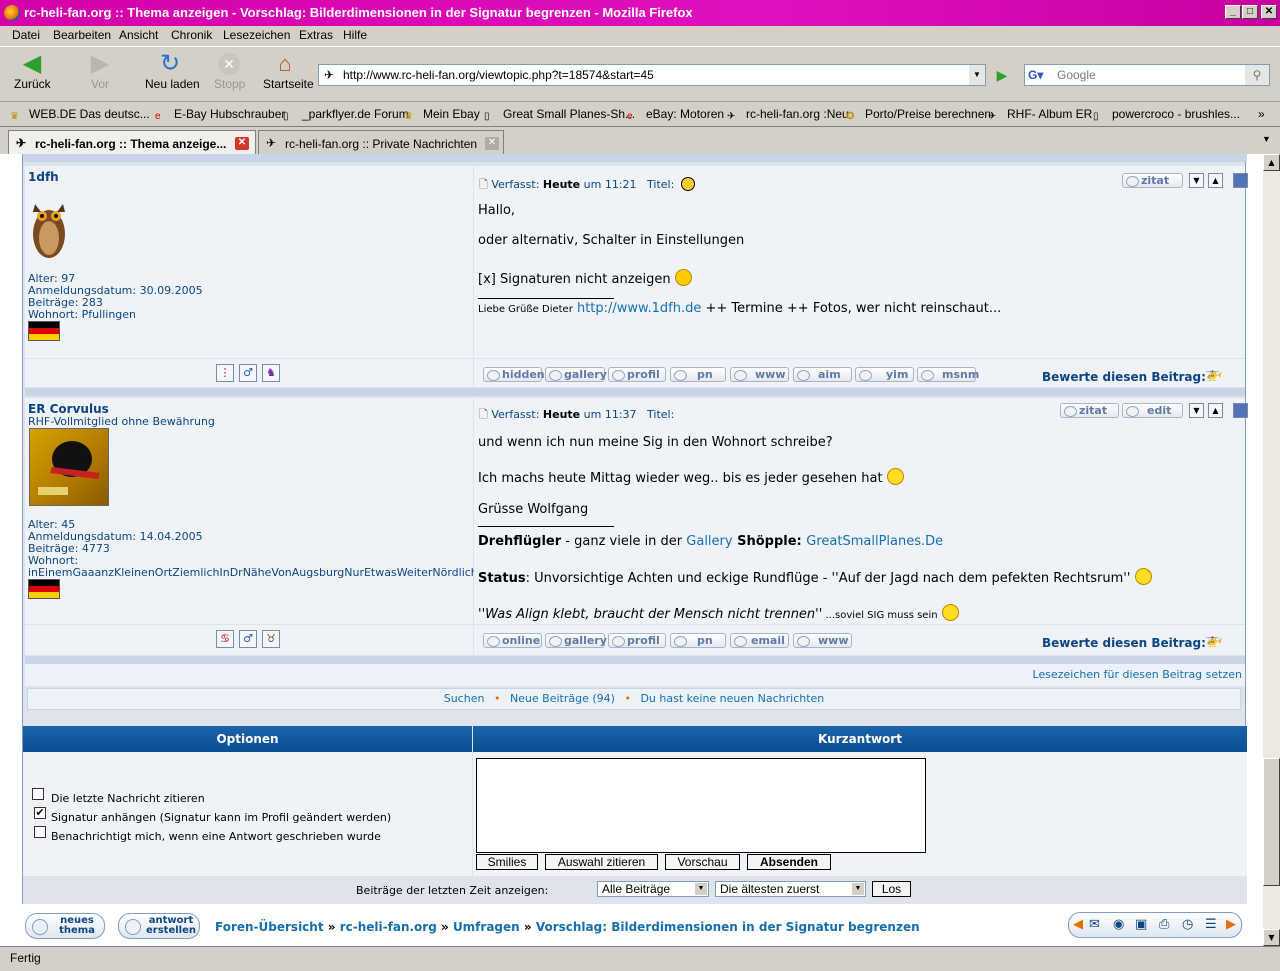  Describe the element at coordinates (514, 374) in the screenshot. I see `hidden-button: hidden` at that location.